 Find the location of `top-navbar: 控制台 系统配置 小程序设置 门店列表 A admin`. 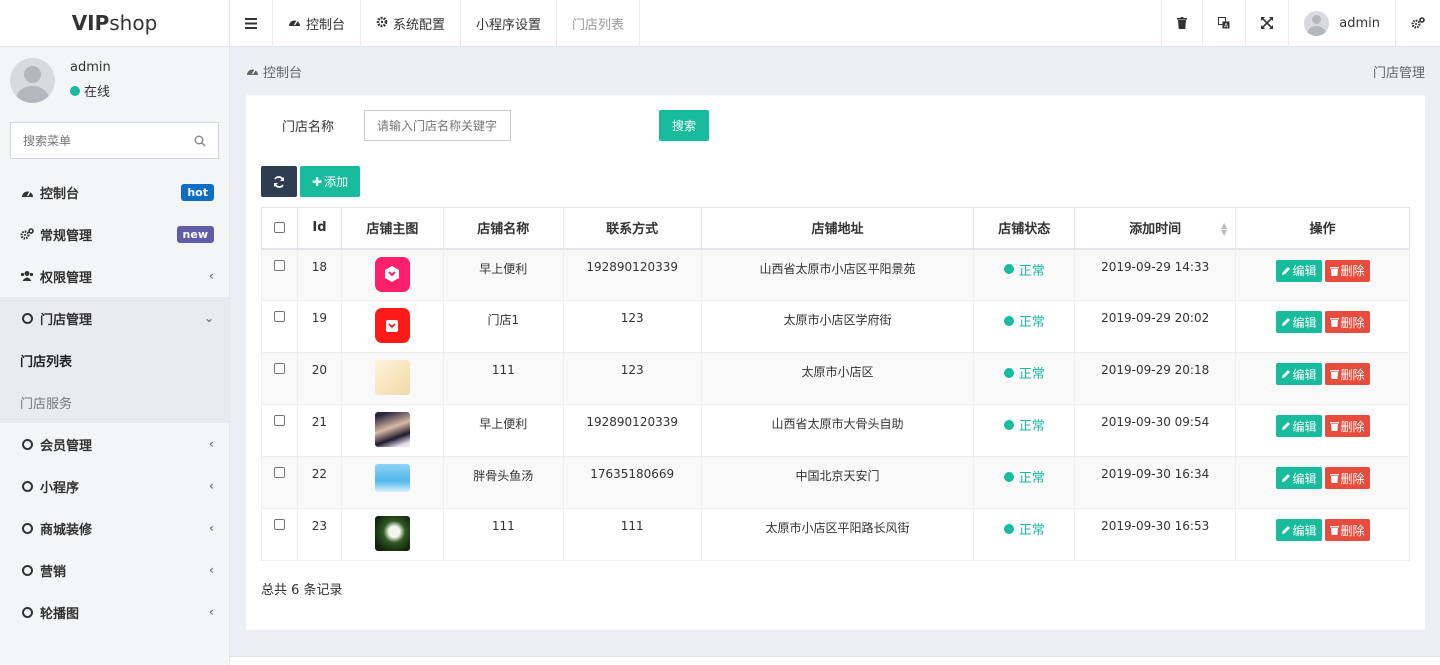

top-navbar: 控制台 系统配置 小程序设置 门店列表 A admin is located at coordinates (835, 23).